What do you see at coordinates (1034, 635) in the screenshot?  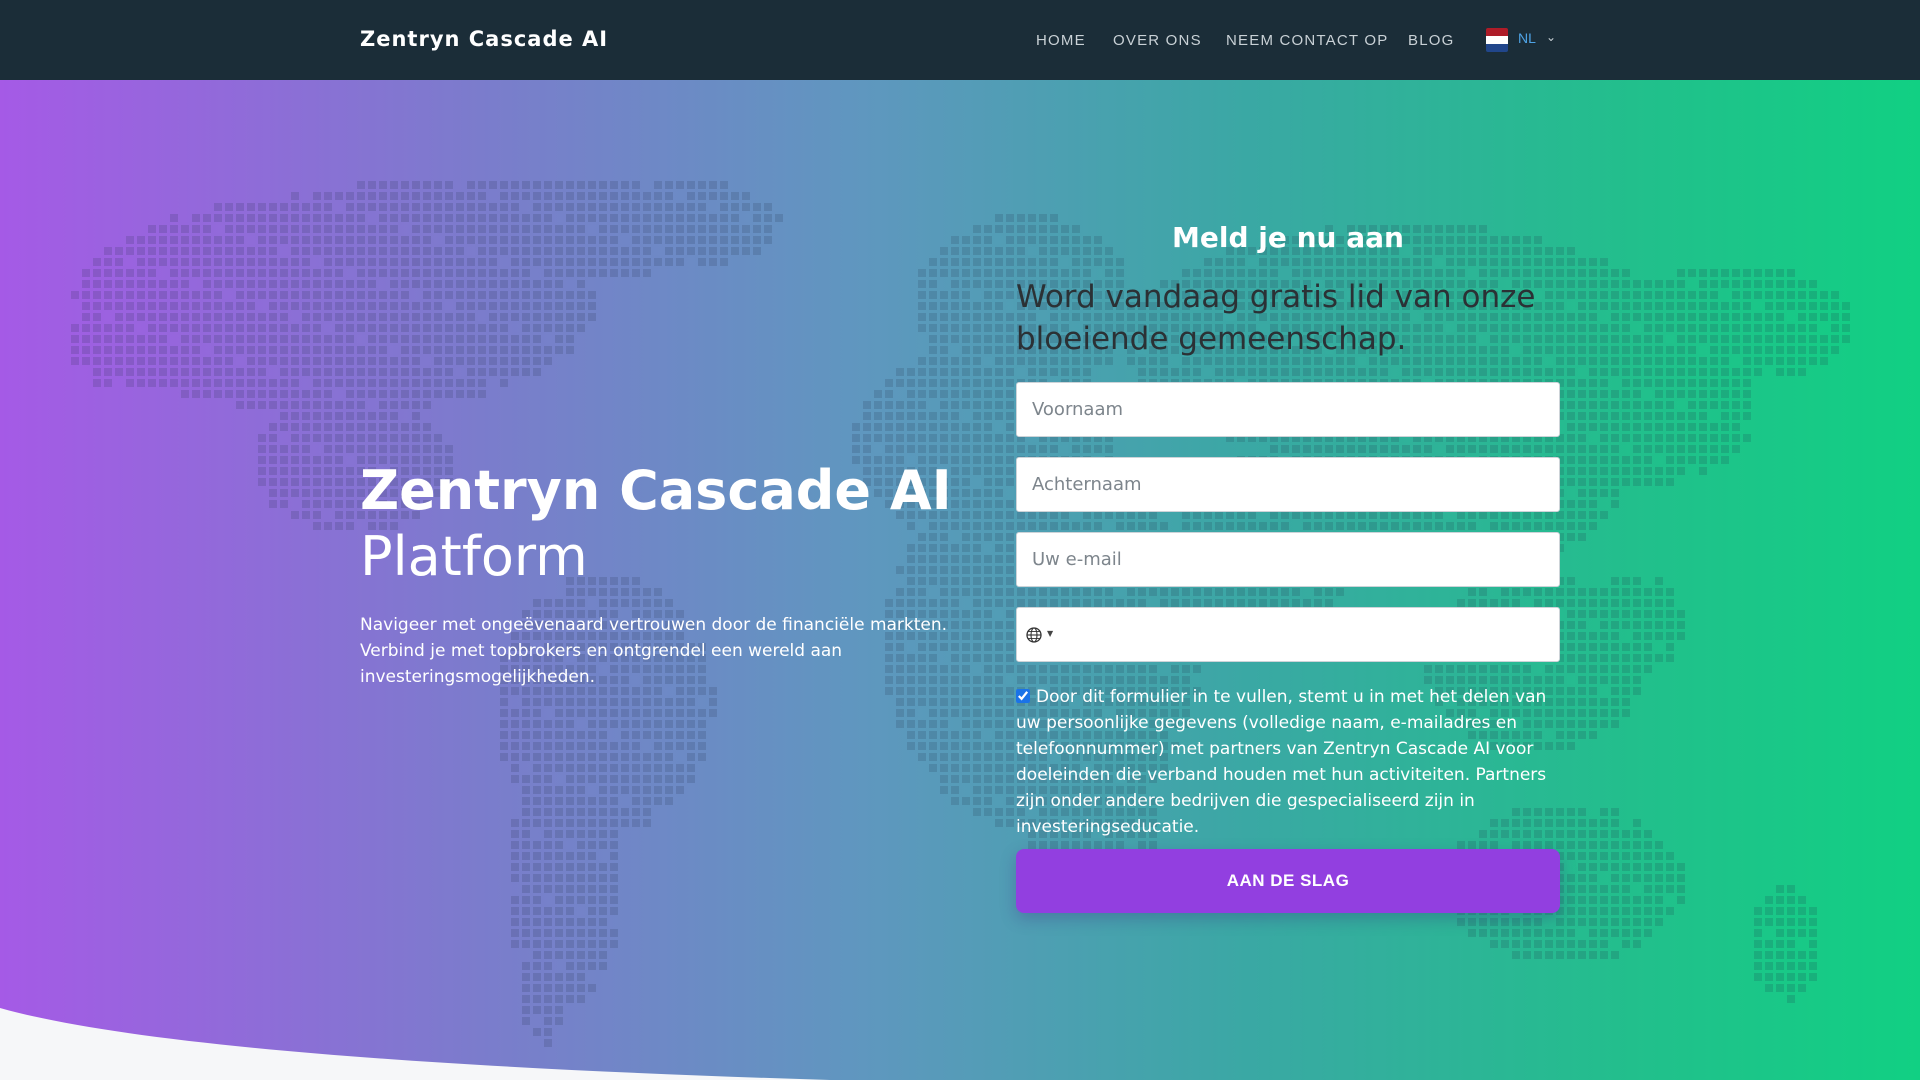 I see `globe-icon` at bounding box center [1034, 635].